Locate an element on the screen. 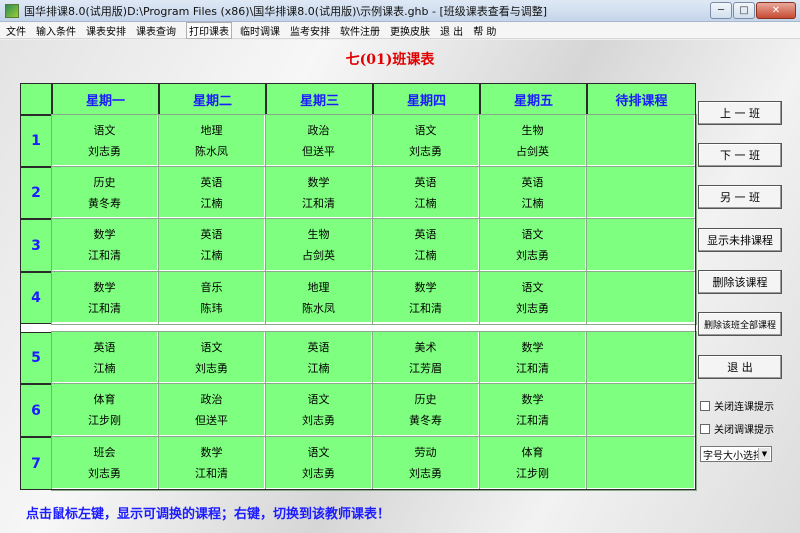 The height and width of the screenshot is (533, 800). schedule-cell: 劳动 刘志勇 is located at coordinates (426, 463).